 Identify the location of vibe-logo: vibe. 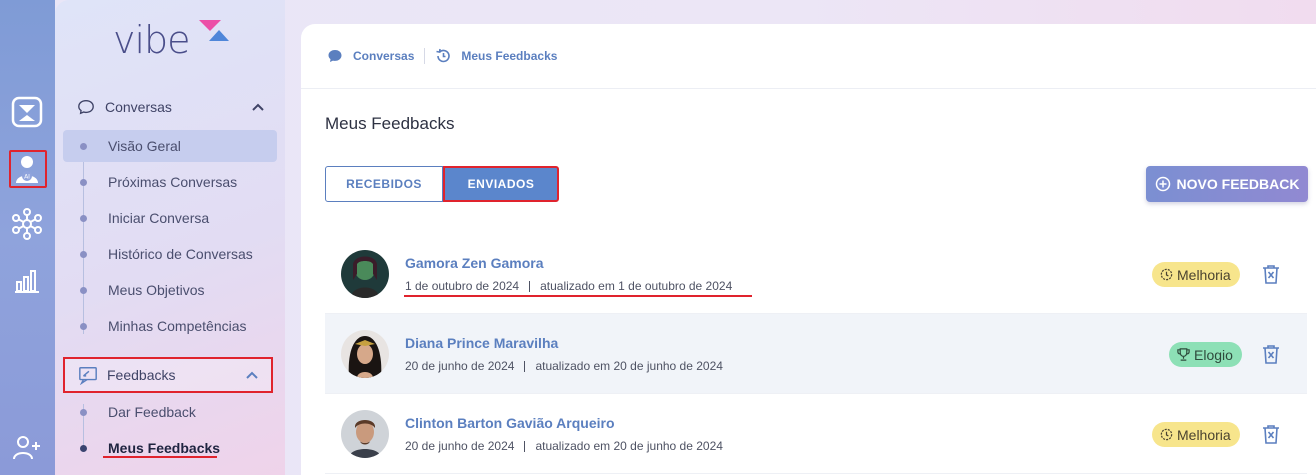
(171, 40).